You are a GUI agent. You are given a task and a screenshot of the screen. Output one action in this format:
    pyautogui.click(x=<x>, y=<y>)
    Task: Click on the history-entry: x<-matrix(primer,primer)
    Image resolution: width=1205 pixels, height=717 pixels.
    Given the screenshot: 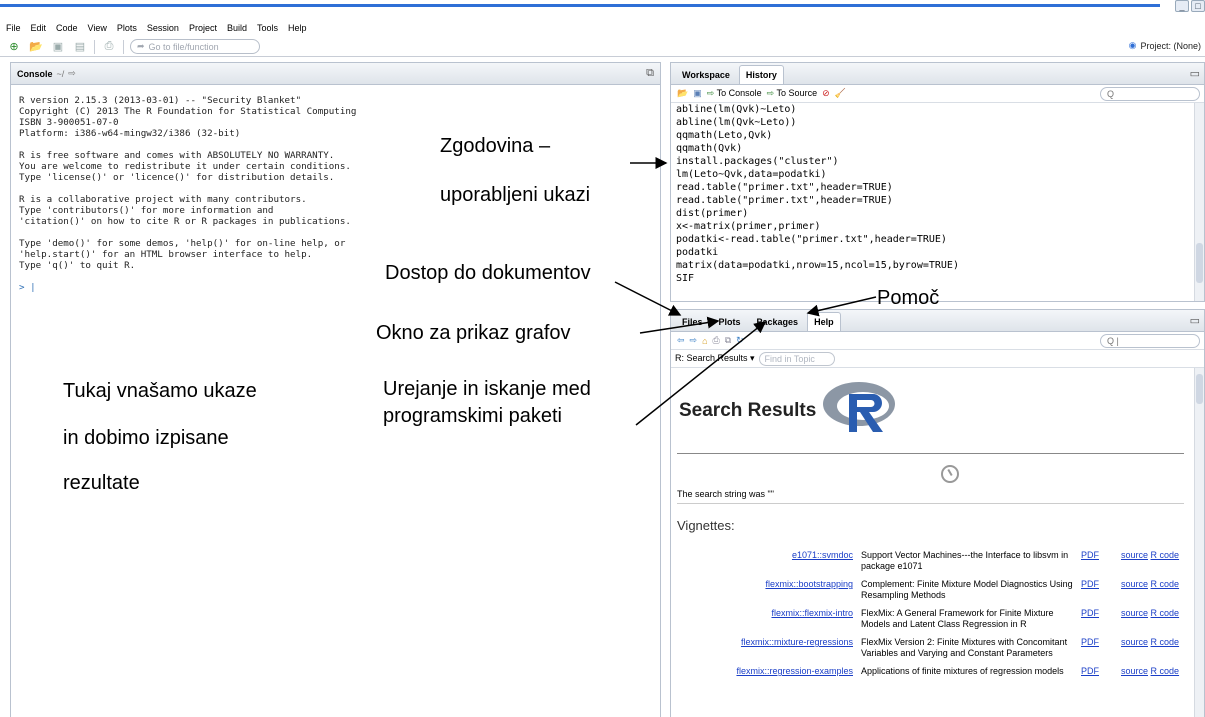 What is the action you would take?
    pyautogui.click(x=940, y=226)
    